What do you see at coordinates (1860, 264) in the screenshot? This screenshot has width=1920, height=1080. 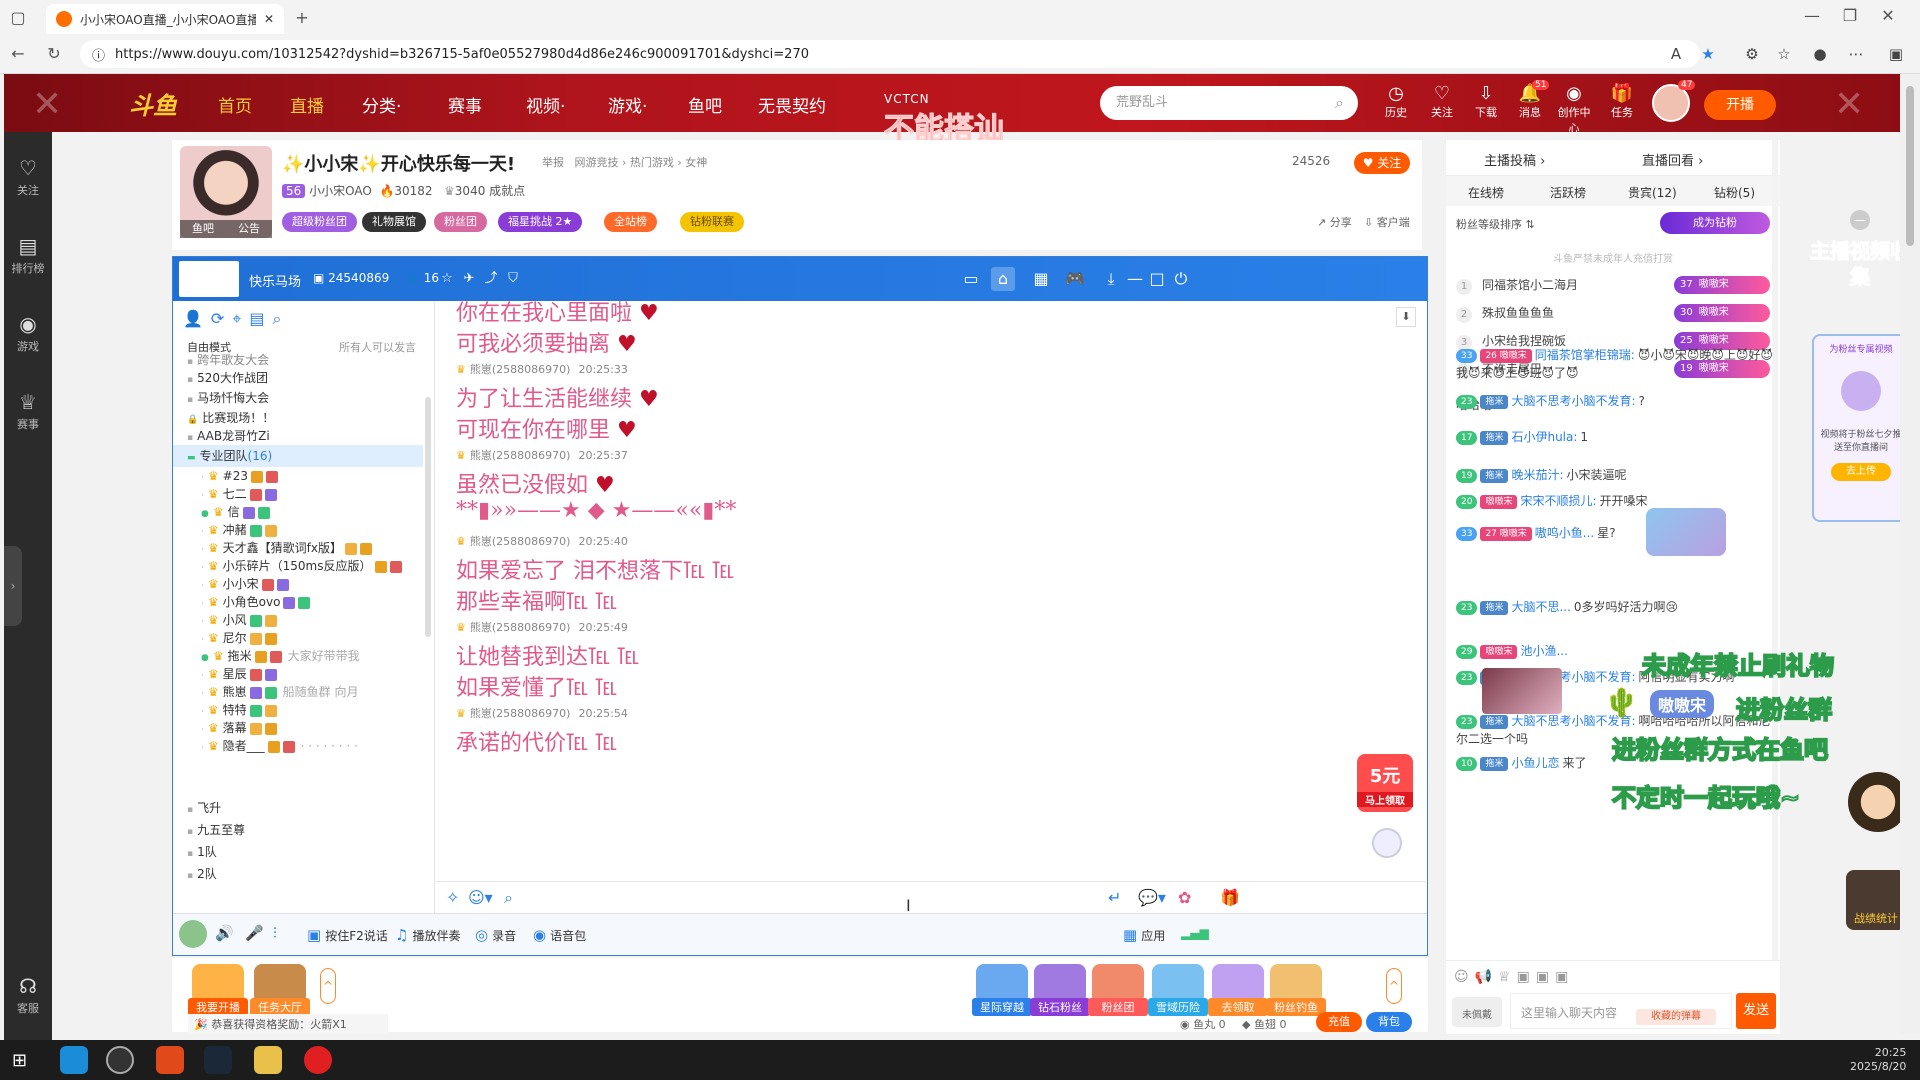 I see `side-promo-title: 主播视频收集` at bounding box center [1860, 264].